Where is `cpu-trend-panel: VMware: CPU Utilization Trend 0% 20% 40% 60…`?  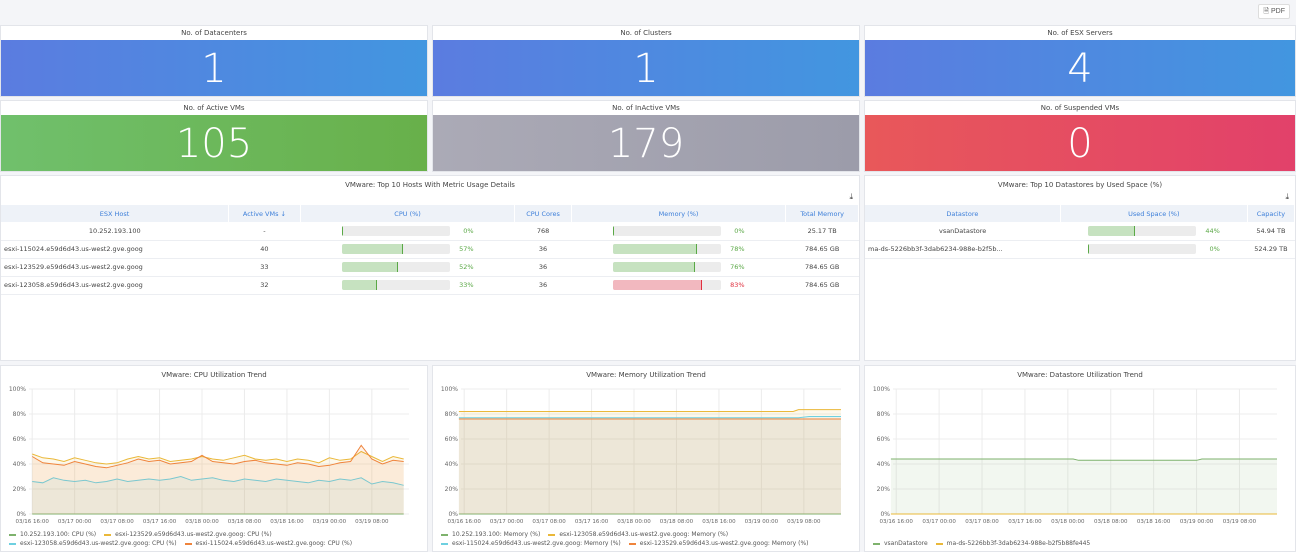 cpu-trend-panel: VMware: CPU Utilization Trend 0% 20% 40% 60… is located at coordinates (214, 458).